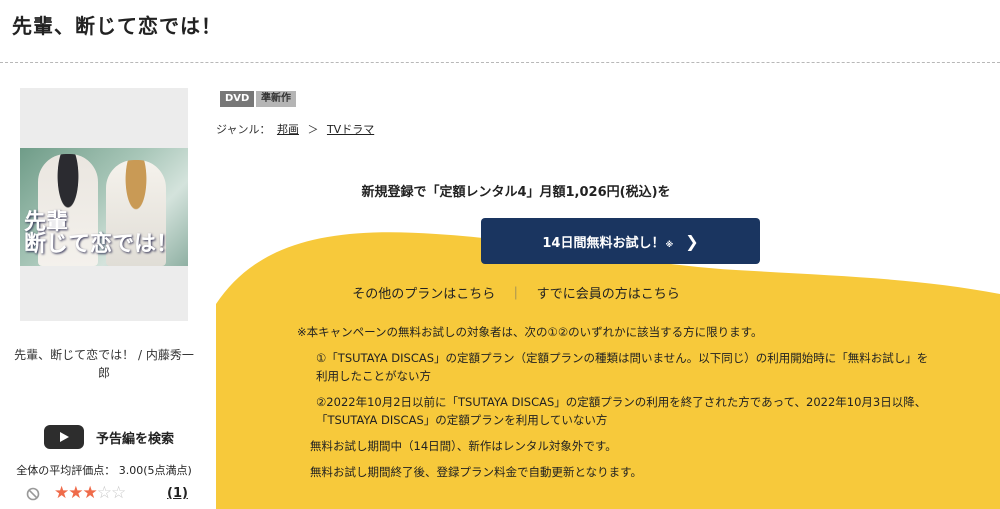  I want to click on genre-breadcrumb: ジャンル： 邦画 ＞ TVドラマ, so click(296, 129).